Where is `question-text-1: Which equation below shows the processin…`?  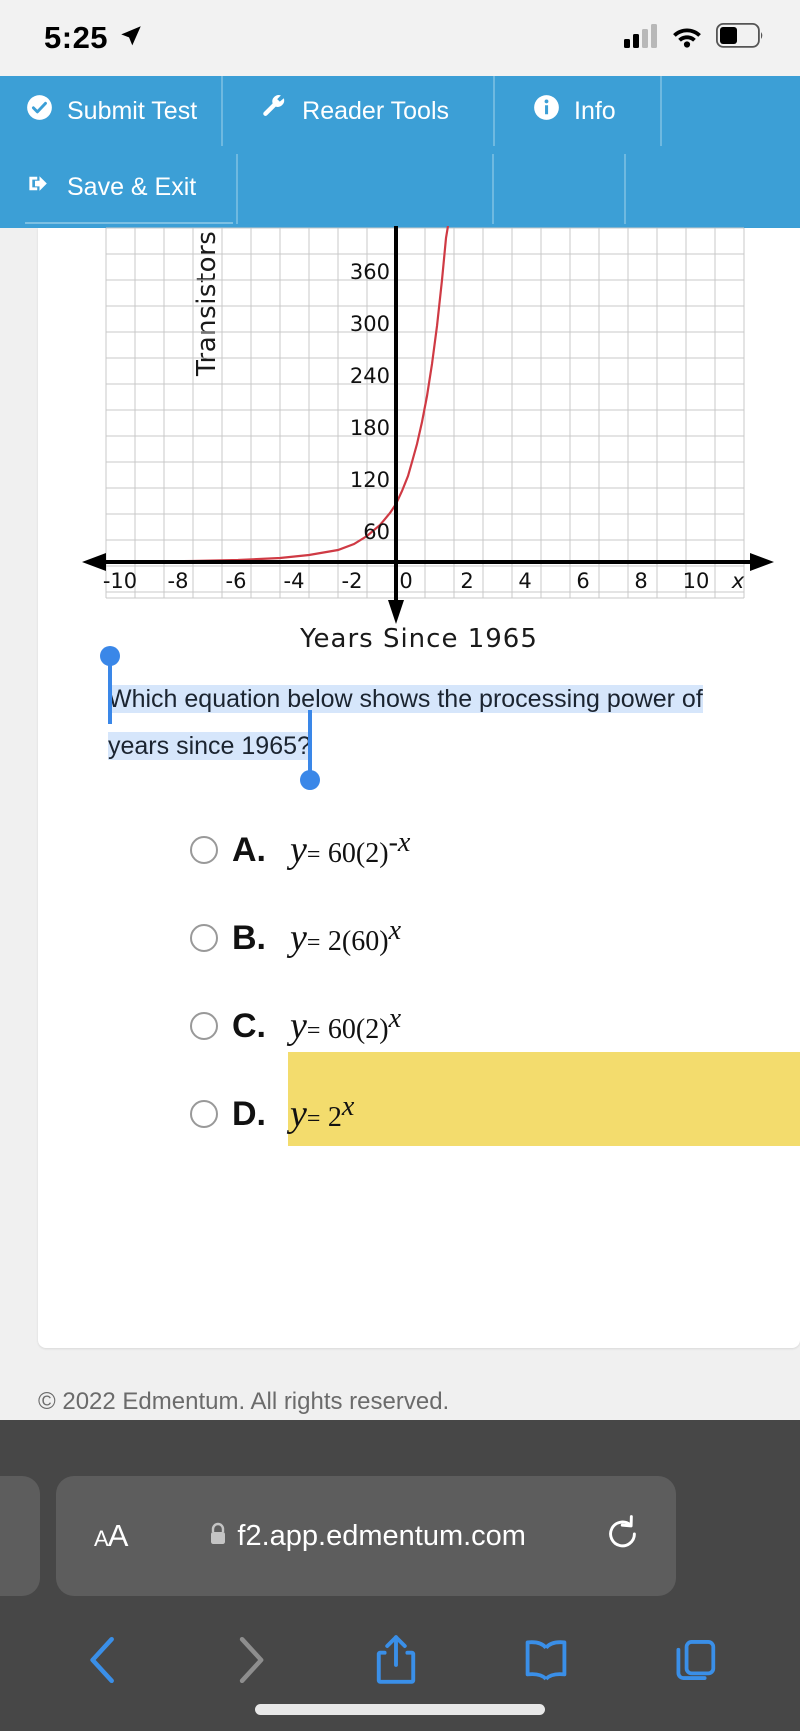
question-text-1: Which equation below shows the processin… is located at coordinates (405, 699).